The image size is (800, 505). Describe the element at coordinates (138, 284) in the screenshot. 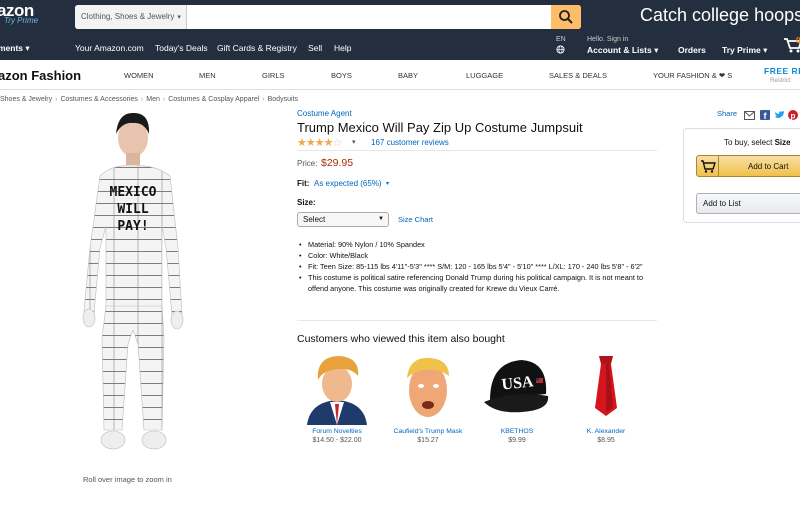

I see `product-image: MEXICO WILL PAY!` at that location.